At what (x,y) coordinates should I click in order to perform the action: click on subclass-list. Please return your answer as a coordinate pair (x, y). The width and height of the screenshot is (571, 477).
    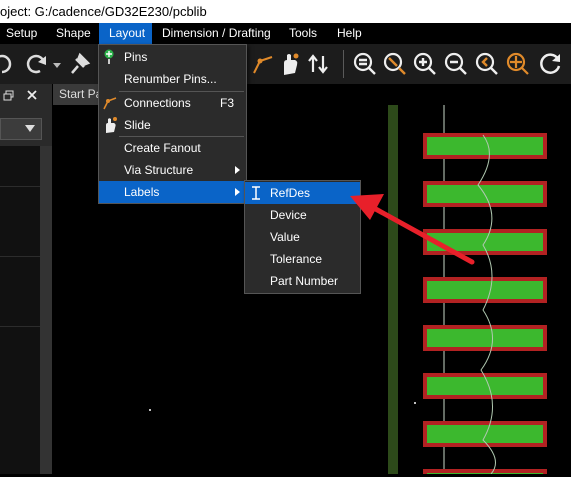
    Looking at the image, I should click on (20, 310).